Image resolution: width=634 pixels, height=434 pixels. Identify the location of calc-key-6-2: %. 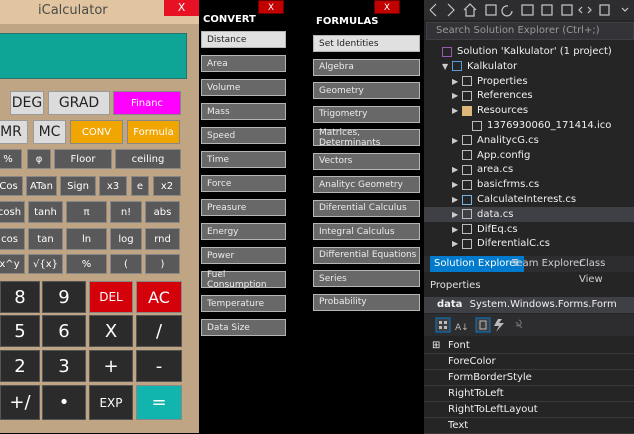
(86, 264).